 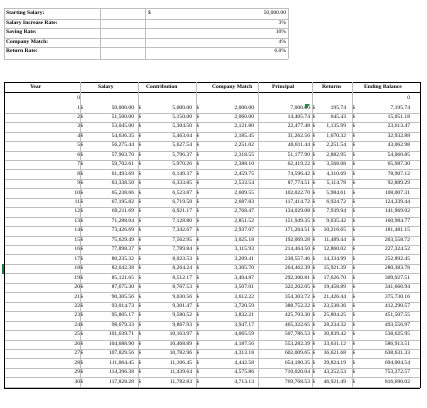 What do you see at coordinates (227, 382) in the screenshot?
I see `company-match-cell: 4,713.13` at bounding box center [227, 382].